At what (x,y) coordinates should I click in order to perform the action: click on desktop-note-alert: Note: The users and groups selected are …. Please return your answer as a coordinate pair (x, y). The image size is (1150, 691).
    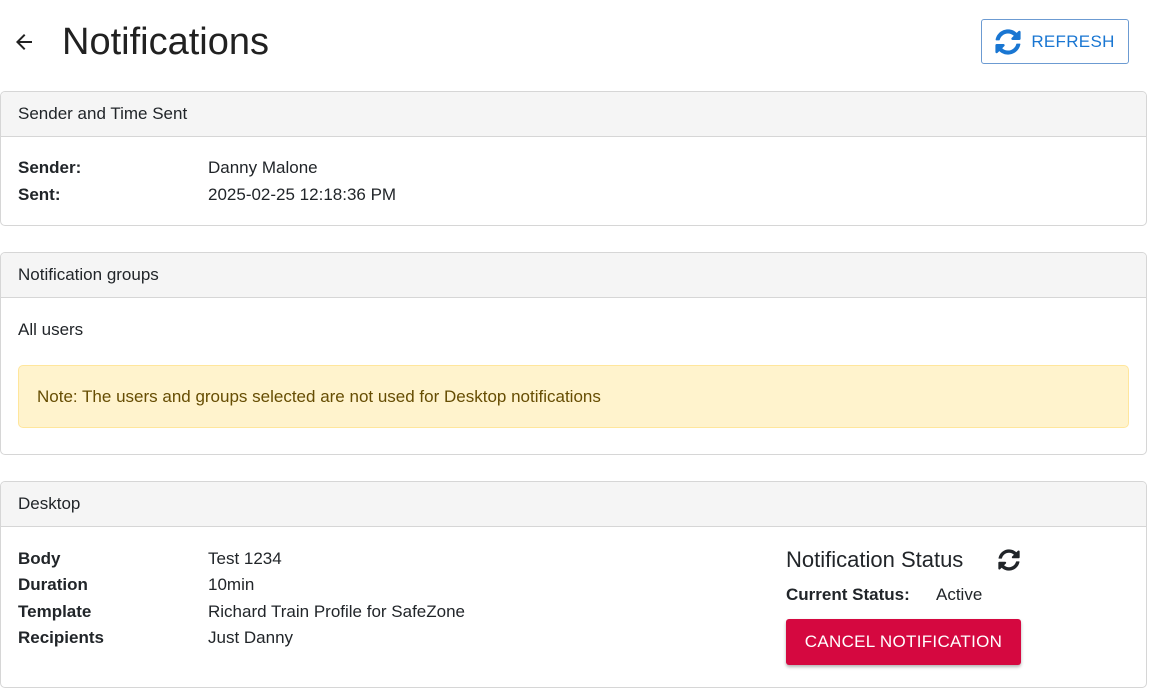
    Looking at the image, I should click on (573, 396).